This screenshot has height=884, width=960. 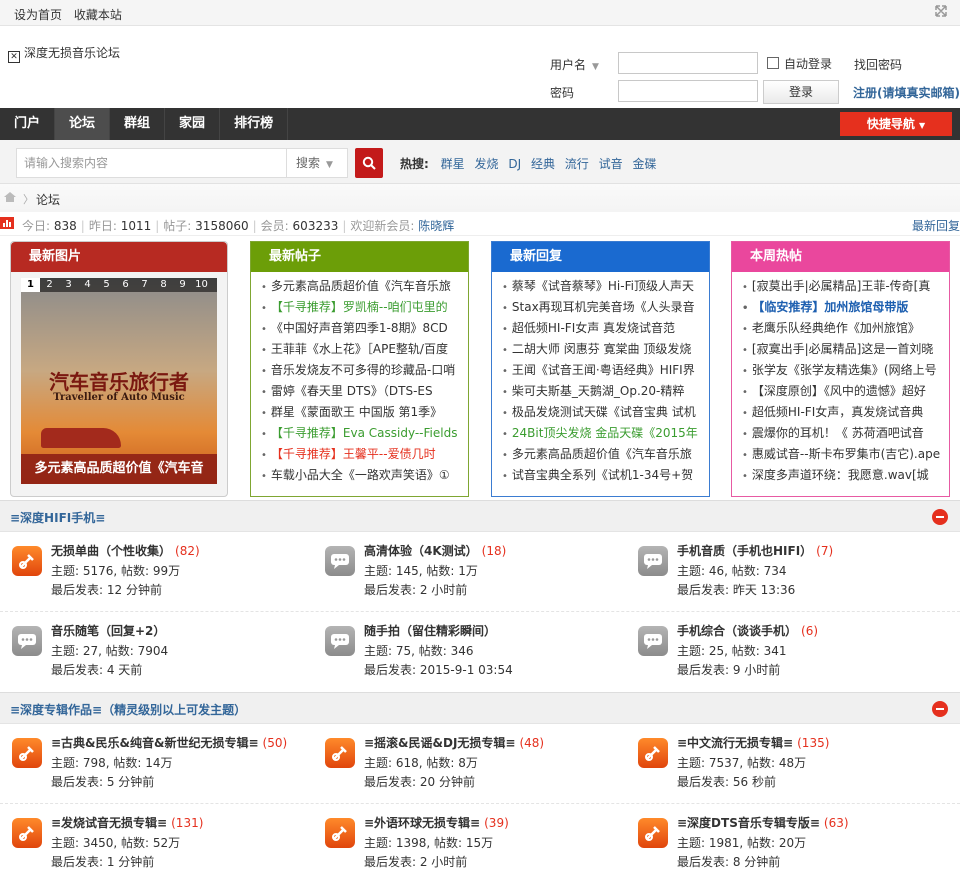 I want to click on new-member-link: 陈晓辉, so click(x=436, y=226).